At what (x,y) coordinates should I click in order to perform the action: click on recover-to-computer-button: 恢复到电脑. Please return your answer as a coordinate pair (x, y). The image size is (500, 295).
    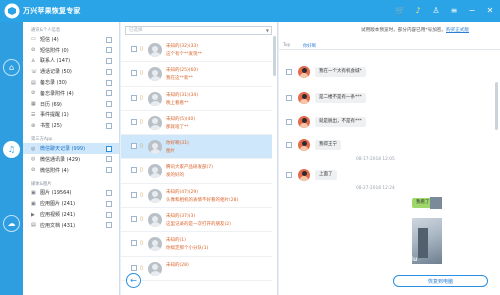
    Looking at the image, I should click on (440, 281).